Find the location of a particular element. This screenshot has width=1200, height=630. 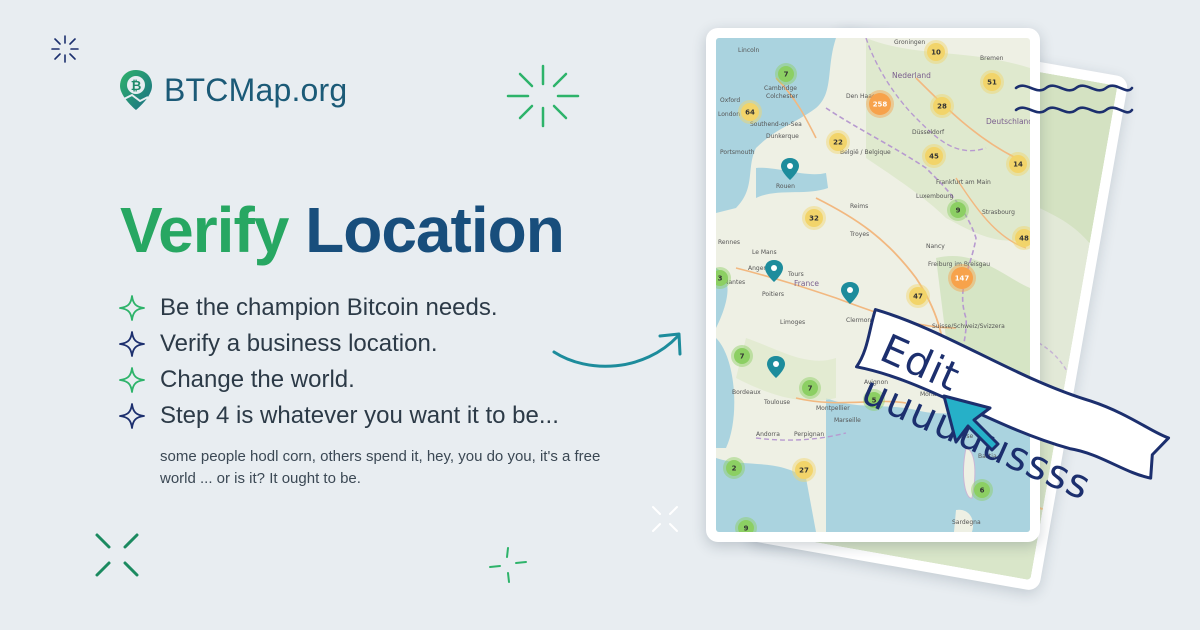

map-cluster-count: 14 is located at coordinates (1018, 165).